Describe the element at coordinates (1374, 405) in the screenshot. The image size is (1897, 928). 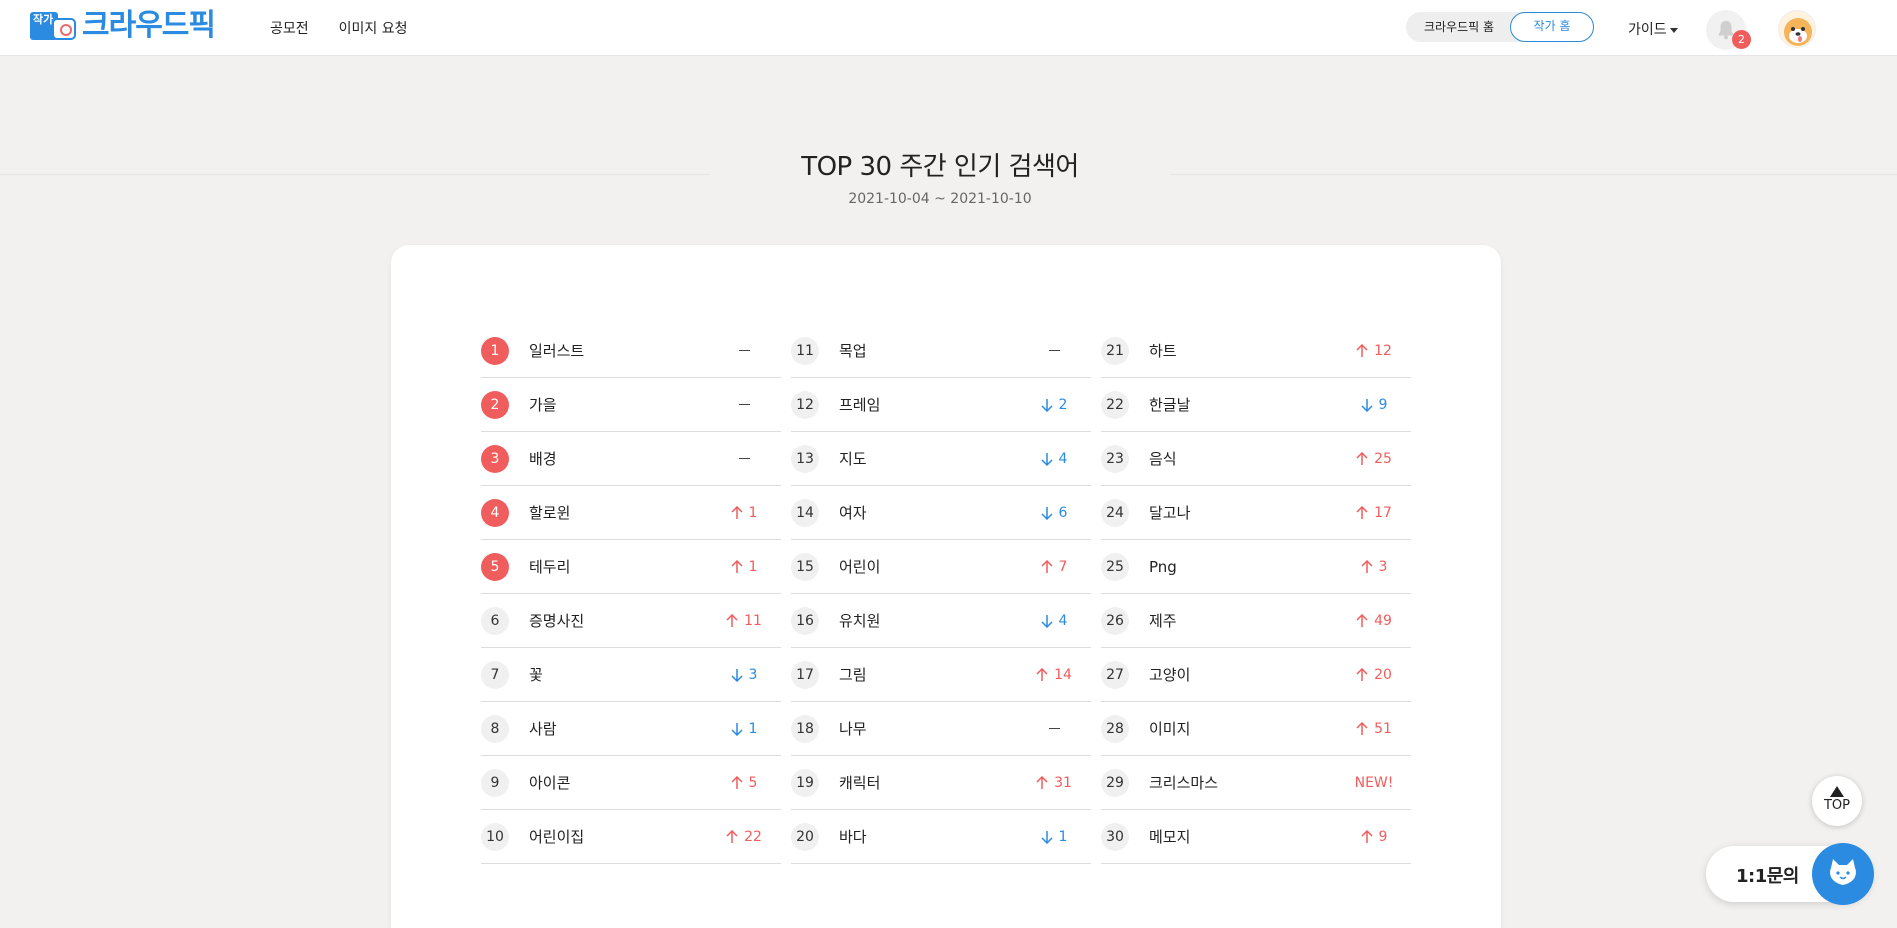
I see `rank-change: 9` at that location.